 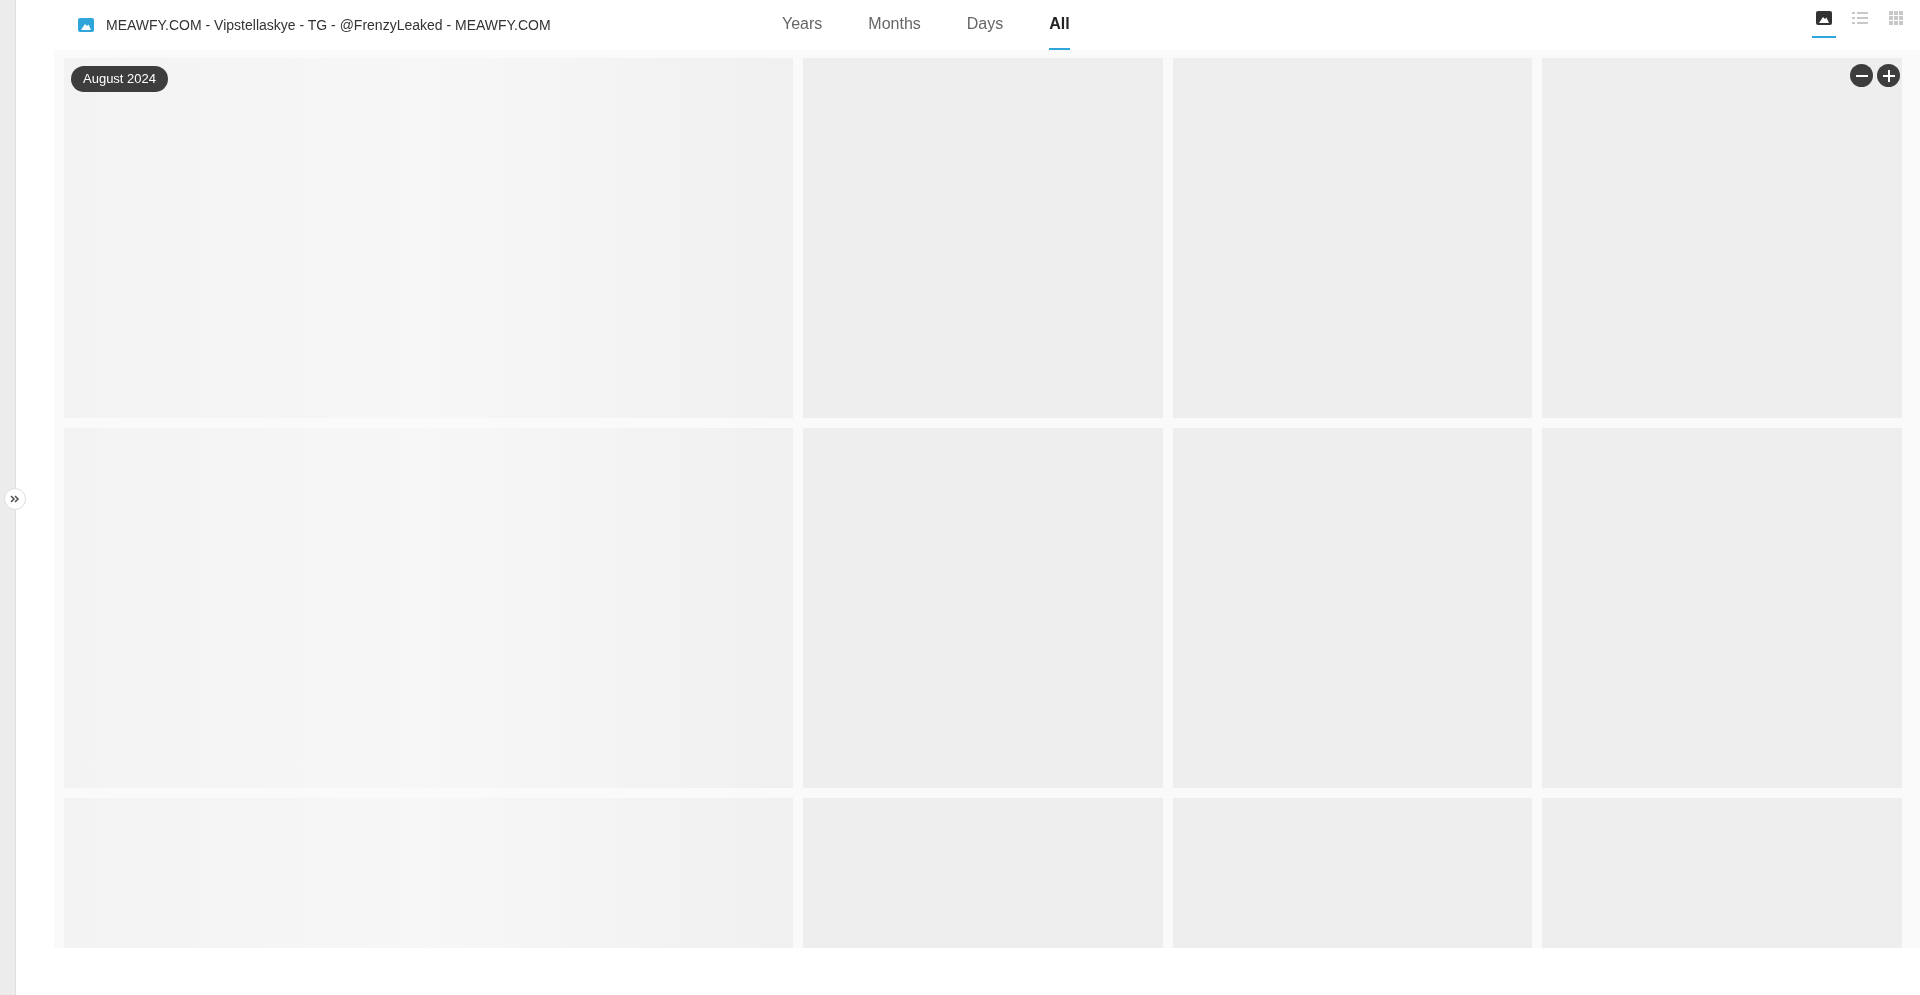 What do you see at coordinates (1861, 75) in the screenshot?
I see `minus-icon` at bounding box center [1861, 75].